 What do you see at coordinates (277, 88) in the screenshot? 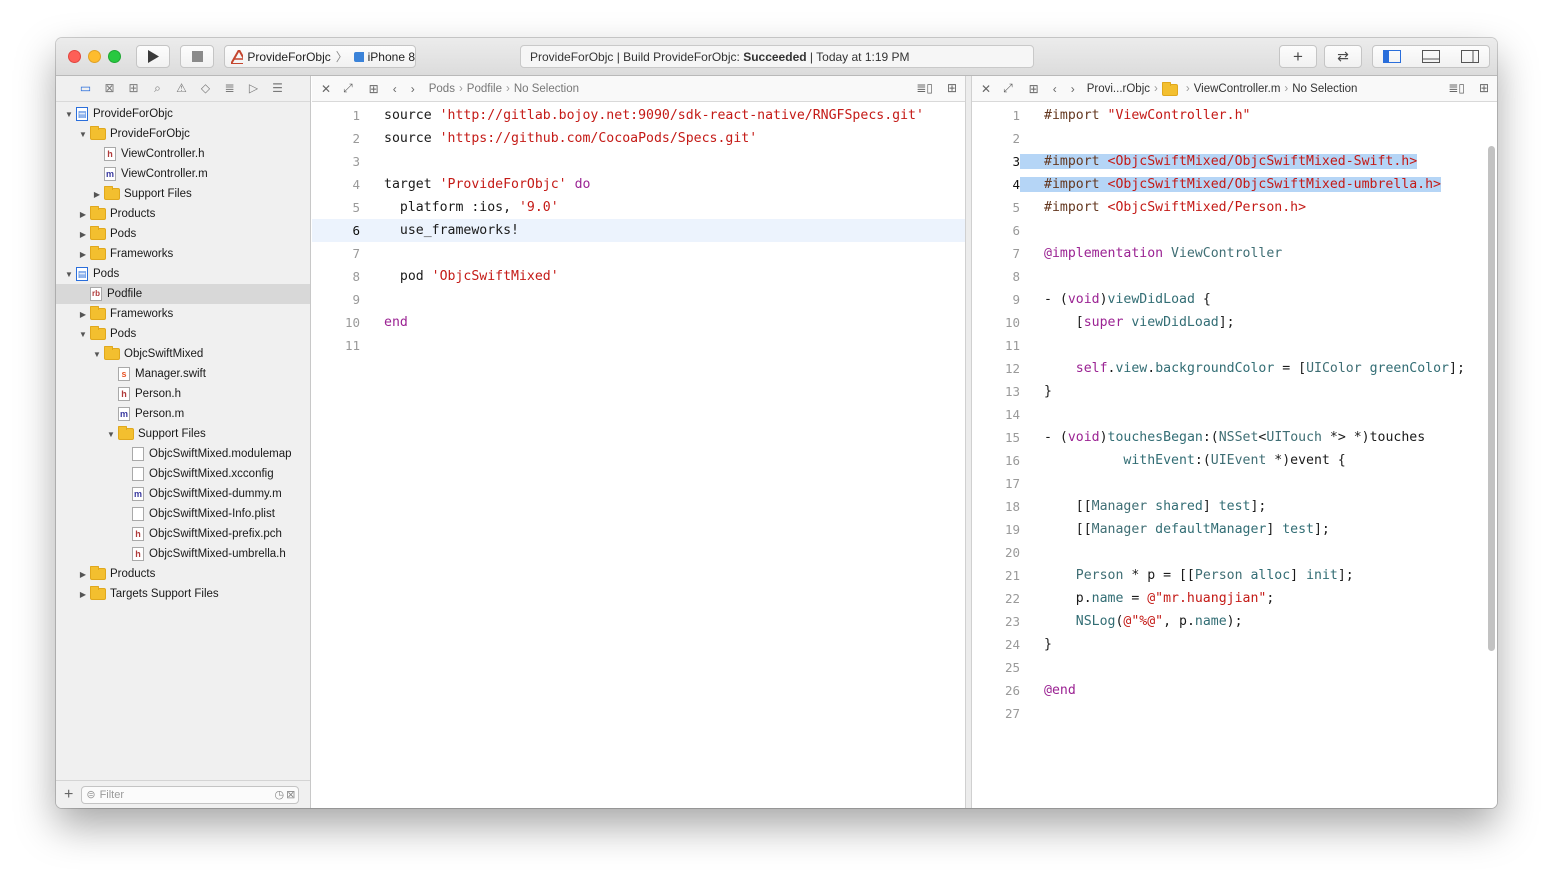
I see `report-icon: ☰` at bounding box center [277, 88].